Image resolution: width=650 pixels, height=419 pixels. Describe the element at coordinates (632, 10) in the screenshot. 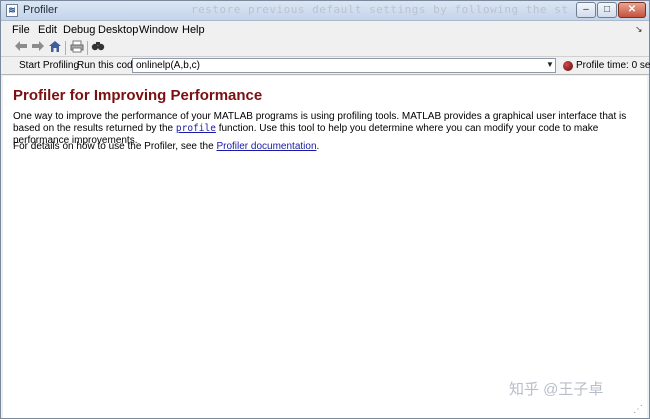

I see `close-button: ✕` at that location.